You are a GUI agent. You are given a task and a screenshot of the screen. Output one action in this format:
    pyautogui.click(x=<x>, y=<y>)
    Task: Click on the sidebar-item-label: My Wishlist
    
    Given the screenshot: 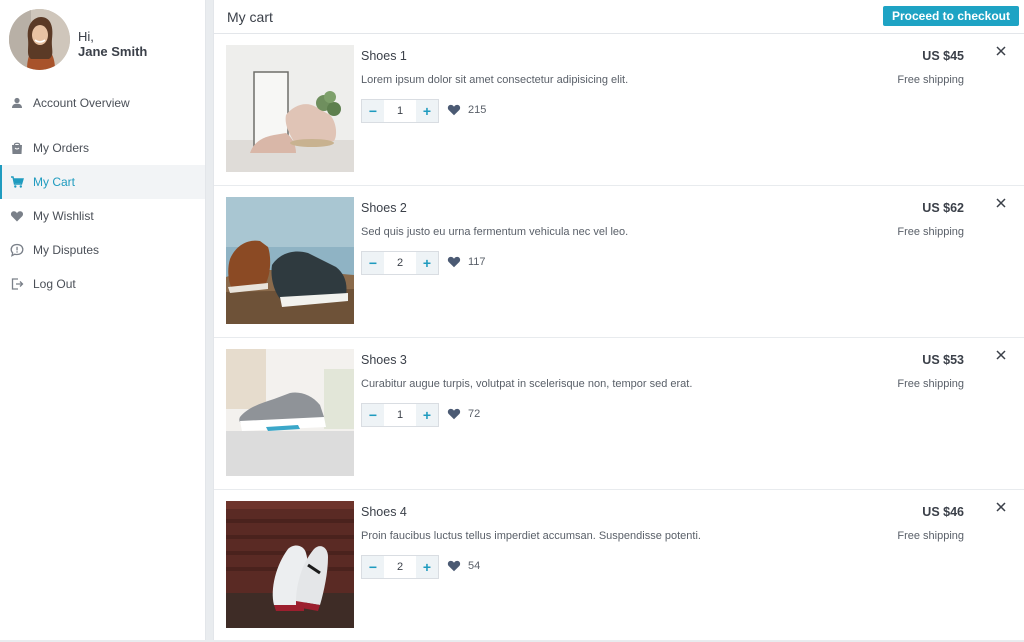 What is the action you would take?
    pyautogui.click(x=63, y=216)
    